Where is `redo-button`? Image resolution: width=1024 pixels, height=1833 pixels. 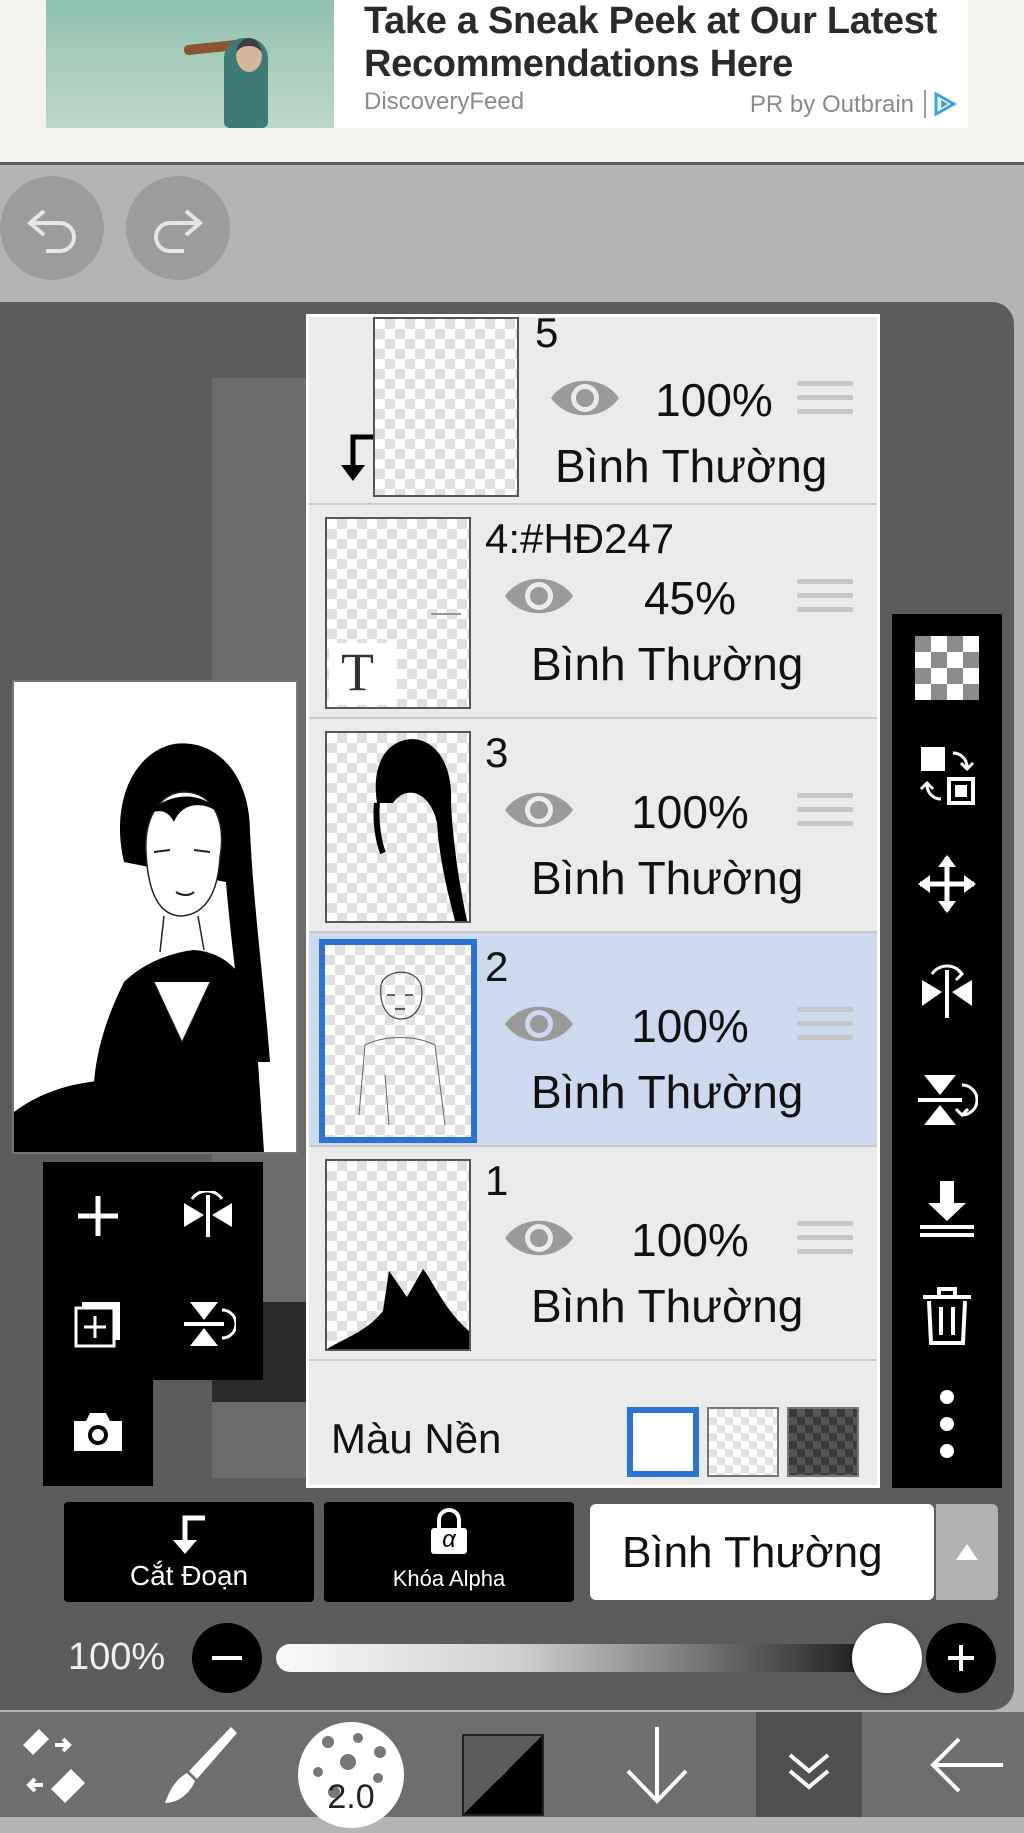
redo-button is located at coordinates (178, 228).